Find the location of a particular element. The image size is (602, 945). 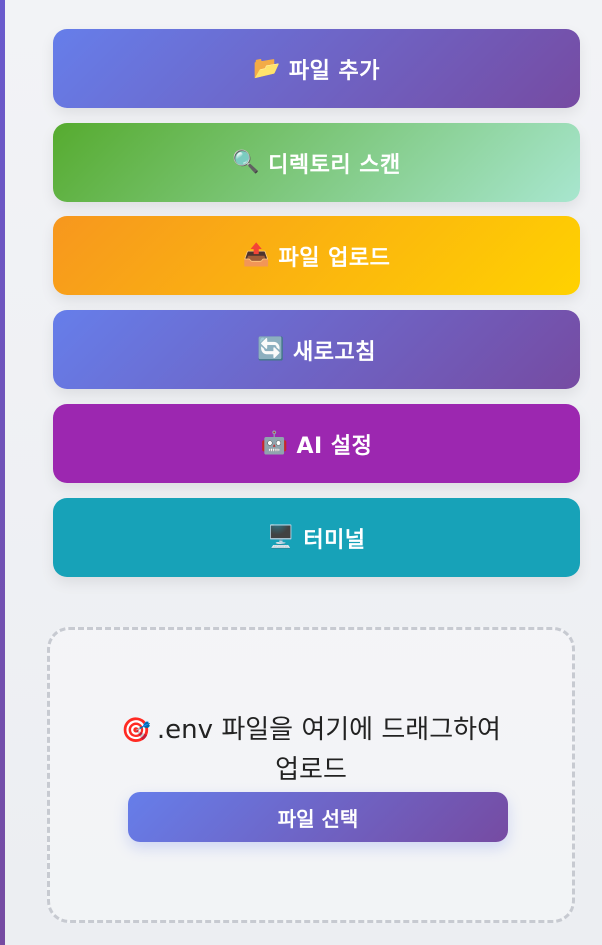

scan-directory-button: 🔍 디렉토리 스캔 is located at coordinates (316, 162).